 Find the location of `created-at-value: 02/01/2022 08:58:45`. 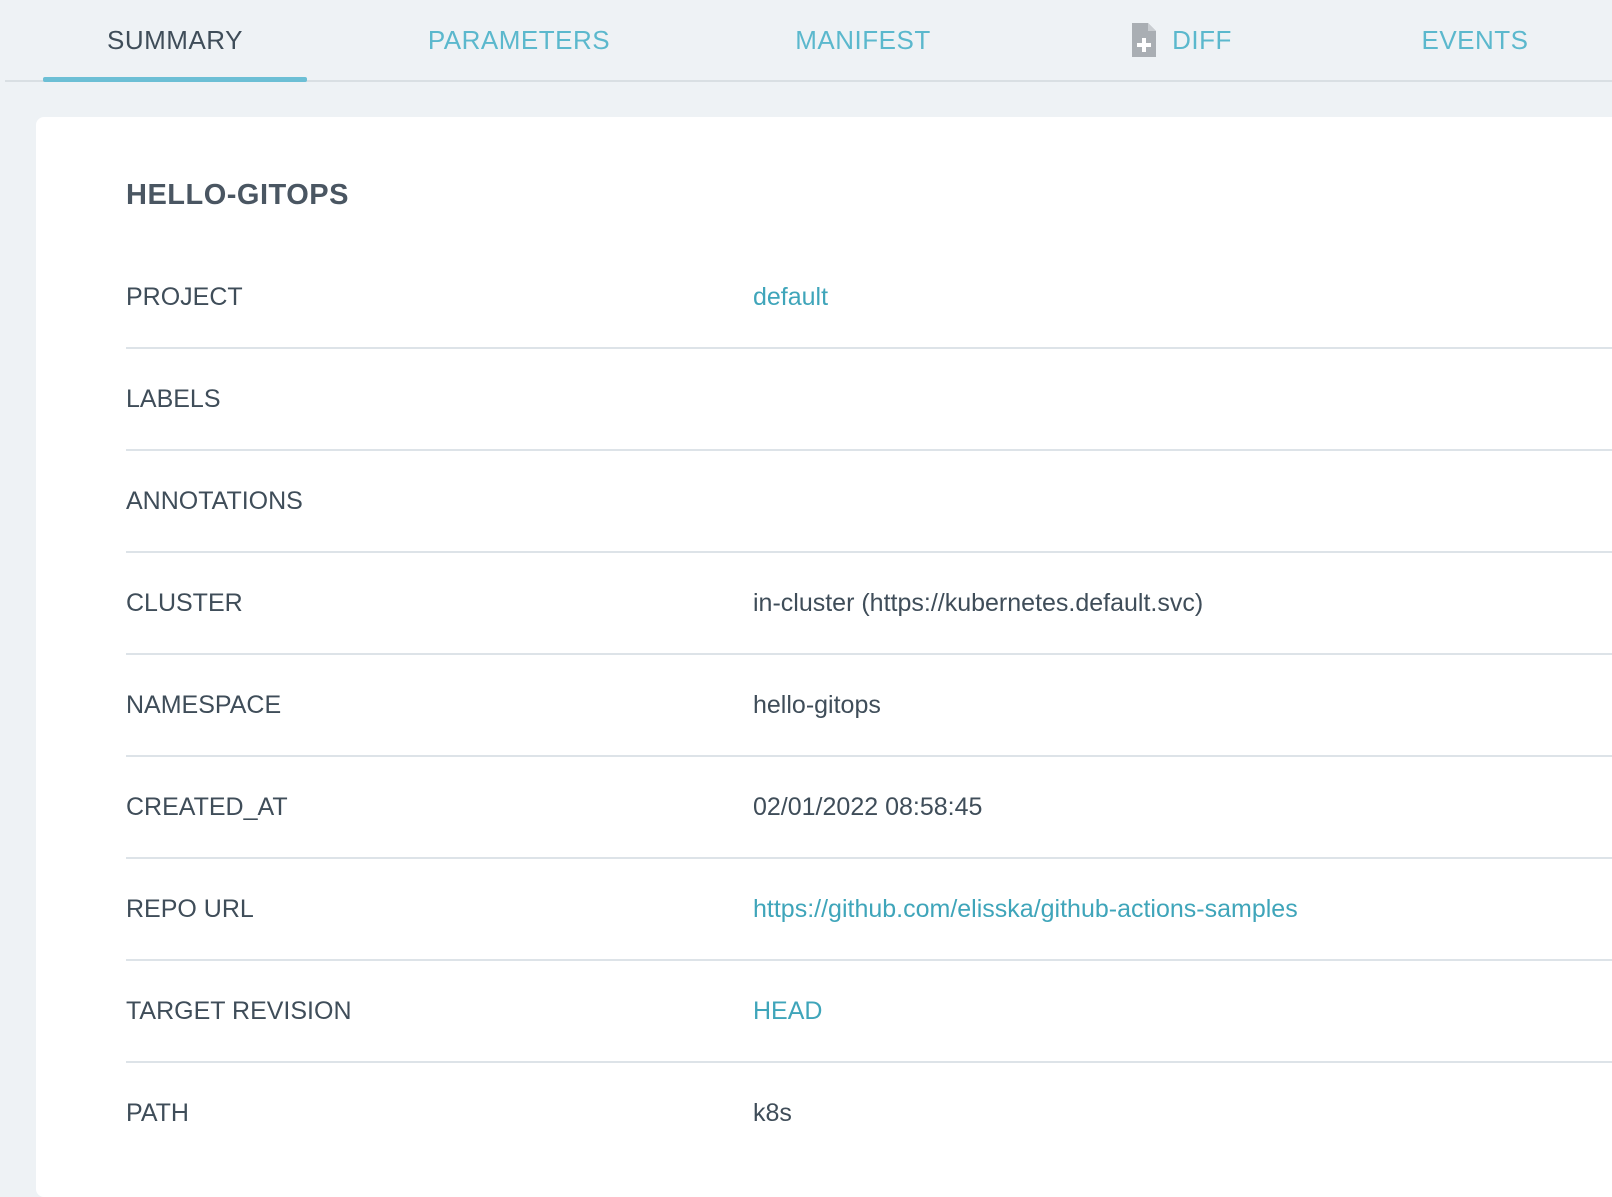

created-at-value: 02/01/2022 08:58:45 is located at coordinates (868, 806).